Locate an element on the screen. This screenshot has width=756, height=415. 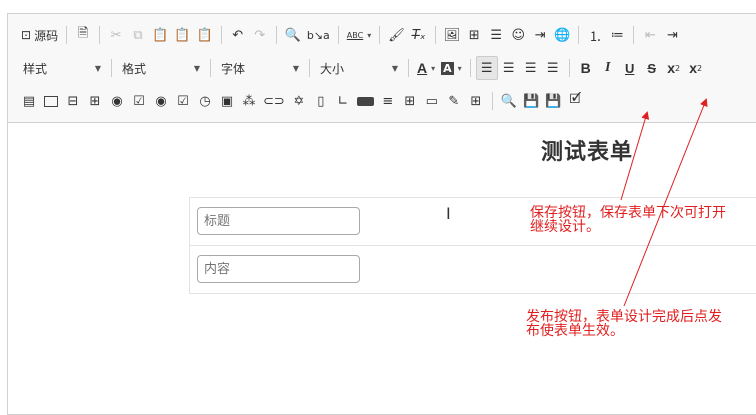
save-annotation: 保存按钮，保存表单下次可打开 继续设计。 is located at coordinates (628, 220).